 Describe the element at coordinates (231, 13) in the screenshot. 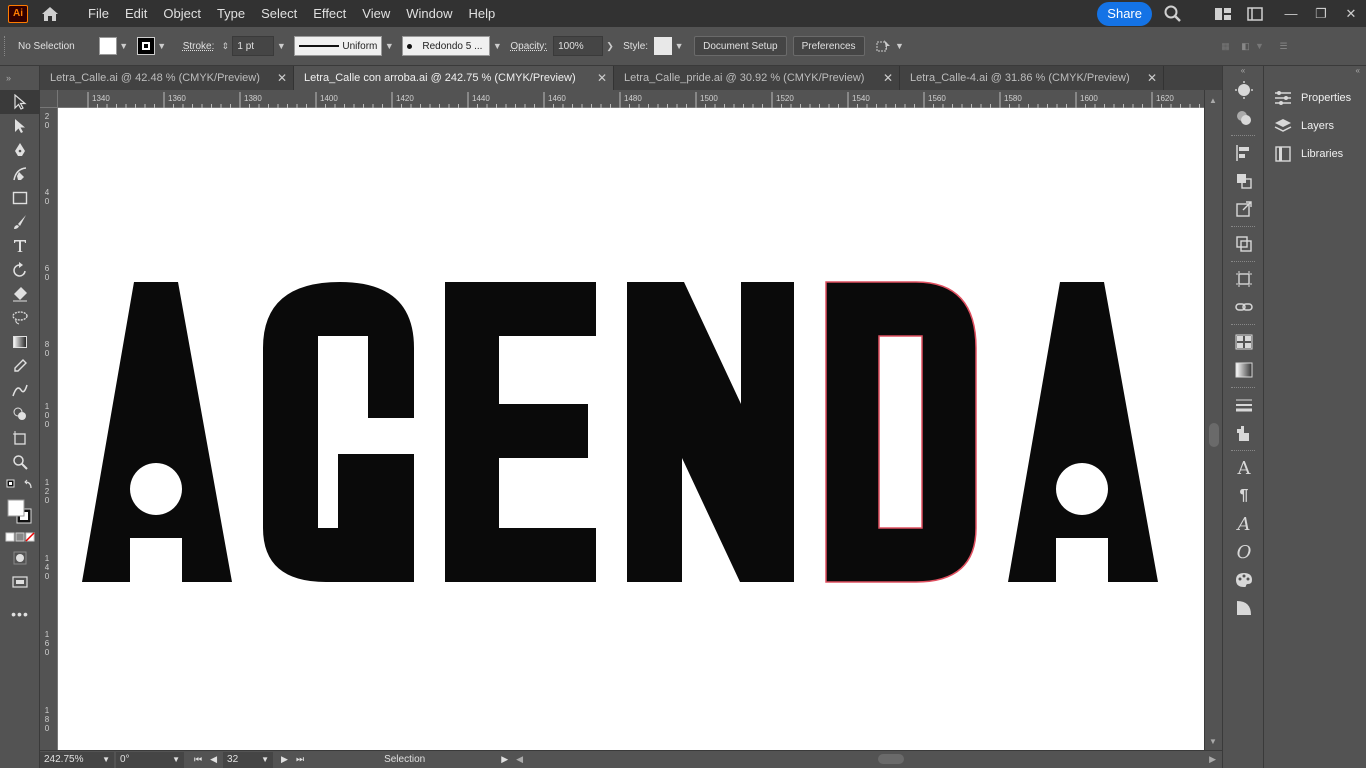

I see `menu-type: Type` at that location.